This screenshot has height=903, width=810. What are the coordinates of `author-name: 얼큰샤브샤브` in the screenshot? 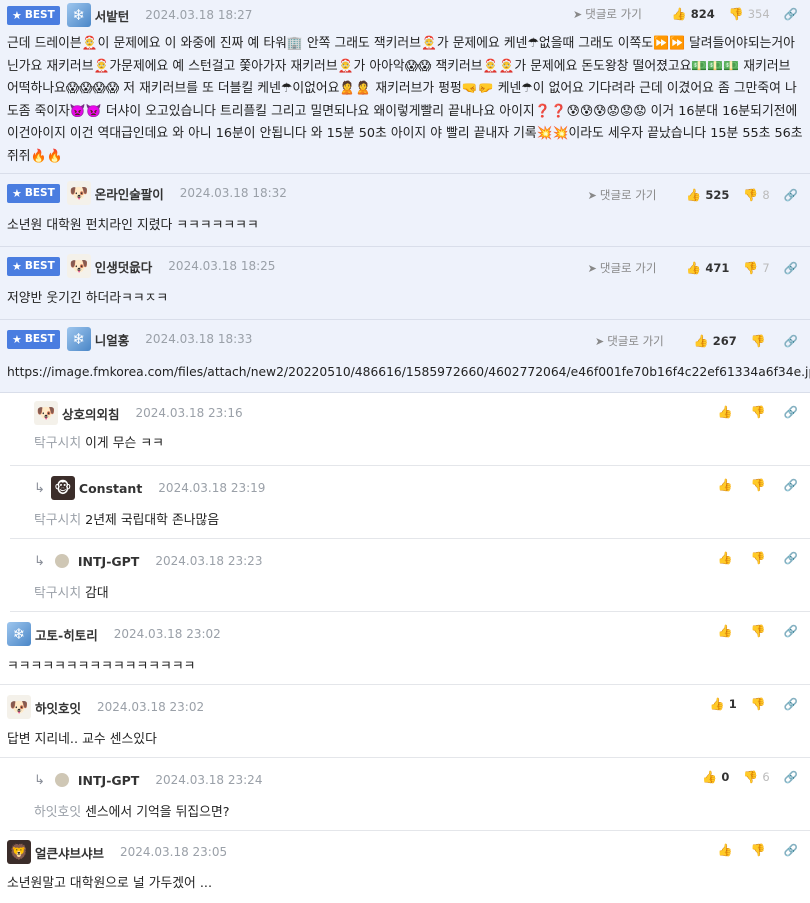 It's located at (69, 852).